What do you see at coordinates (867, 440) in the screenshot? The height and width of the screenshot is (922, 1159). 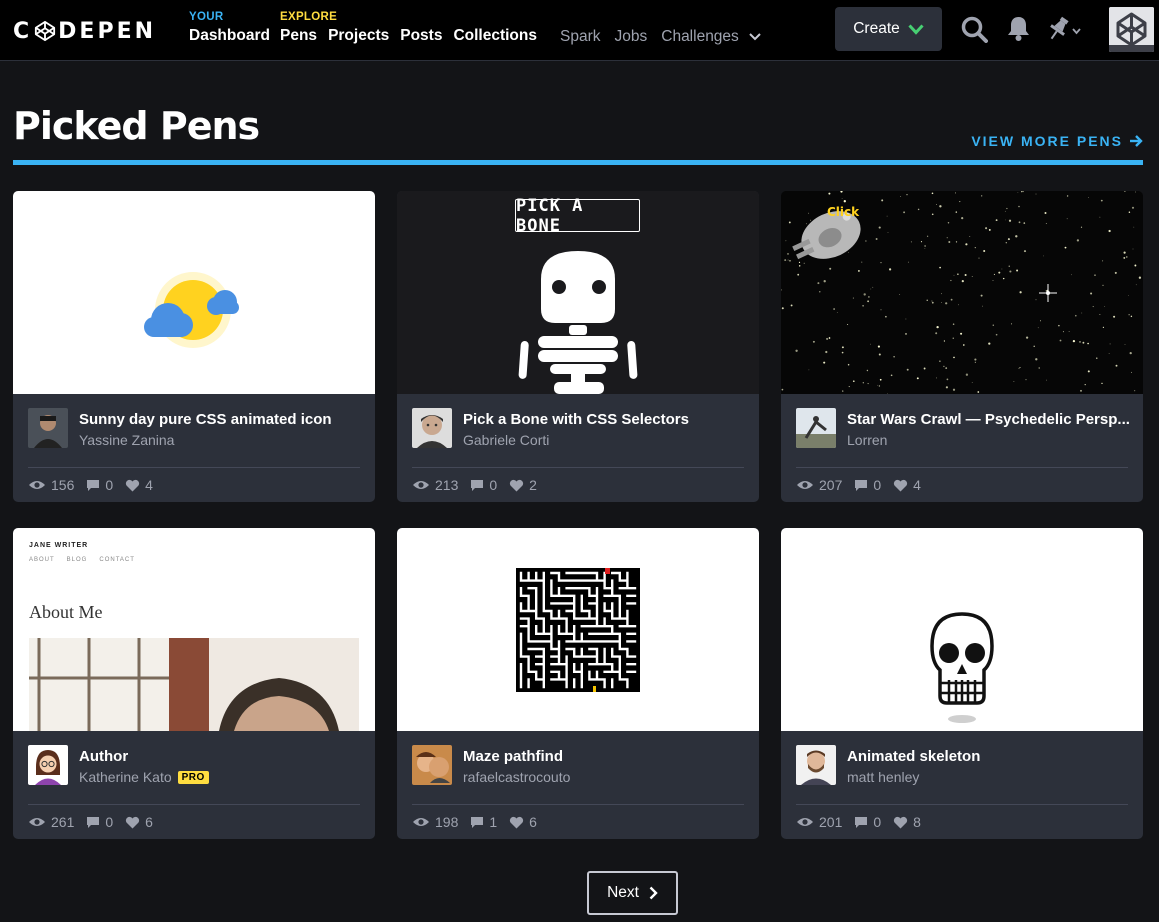 I see `pen-author: Lorren` at bounding box center [867, 440].